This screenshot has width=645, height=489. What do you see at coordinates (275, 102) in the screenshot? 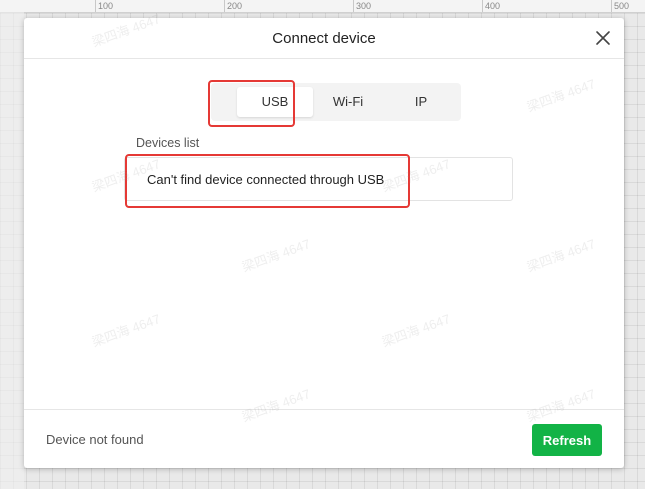
I see `tab-usb: USB` at bounding box center [275, 102].